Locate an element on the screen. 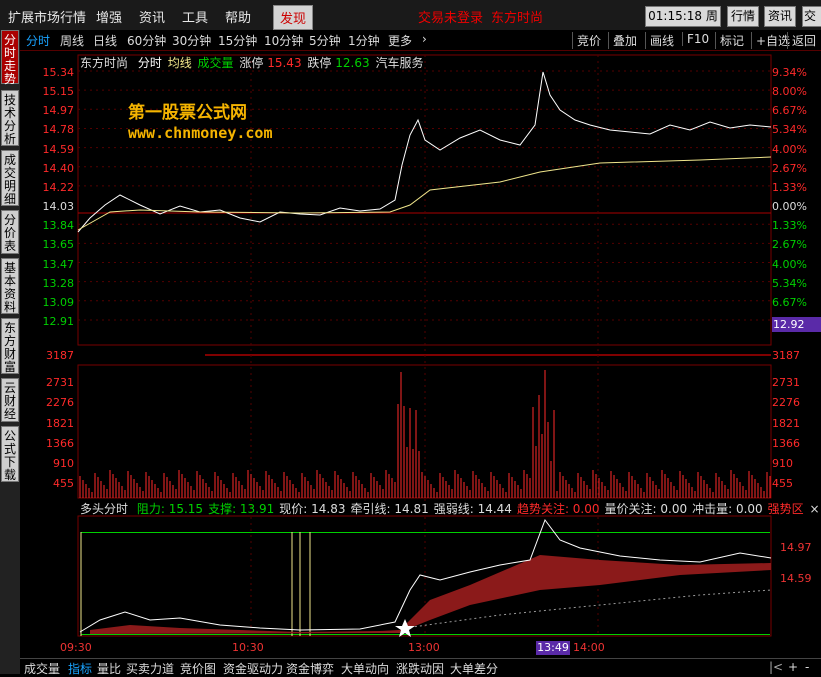 The height and width of the screenshot is (677, 821). price-ylabel-left: 14.22 is located at coordinates (58, 187).